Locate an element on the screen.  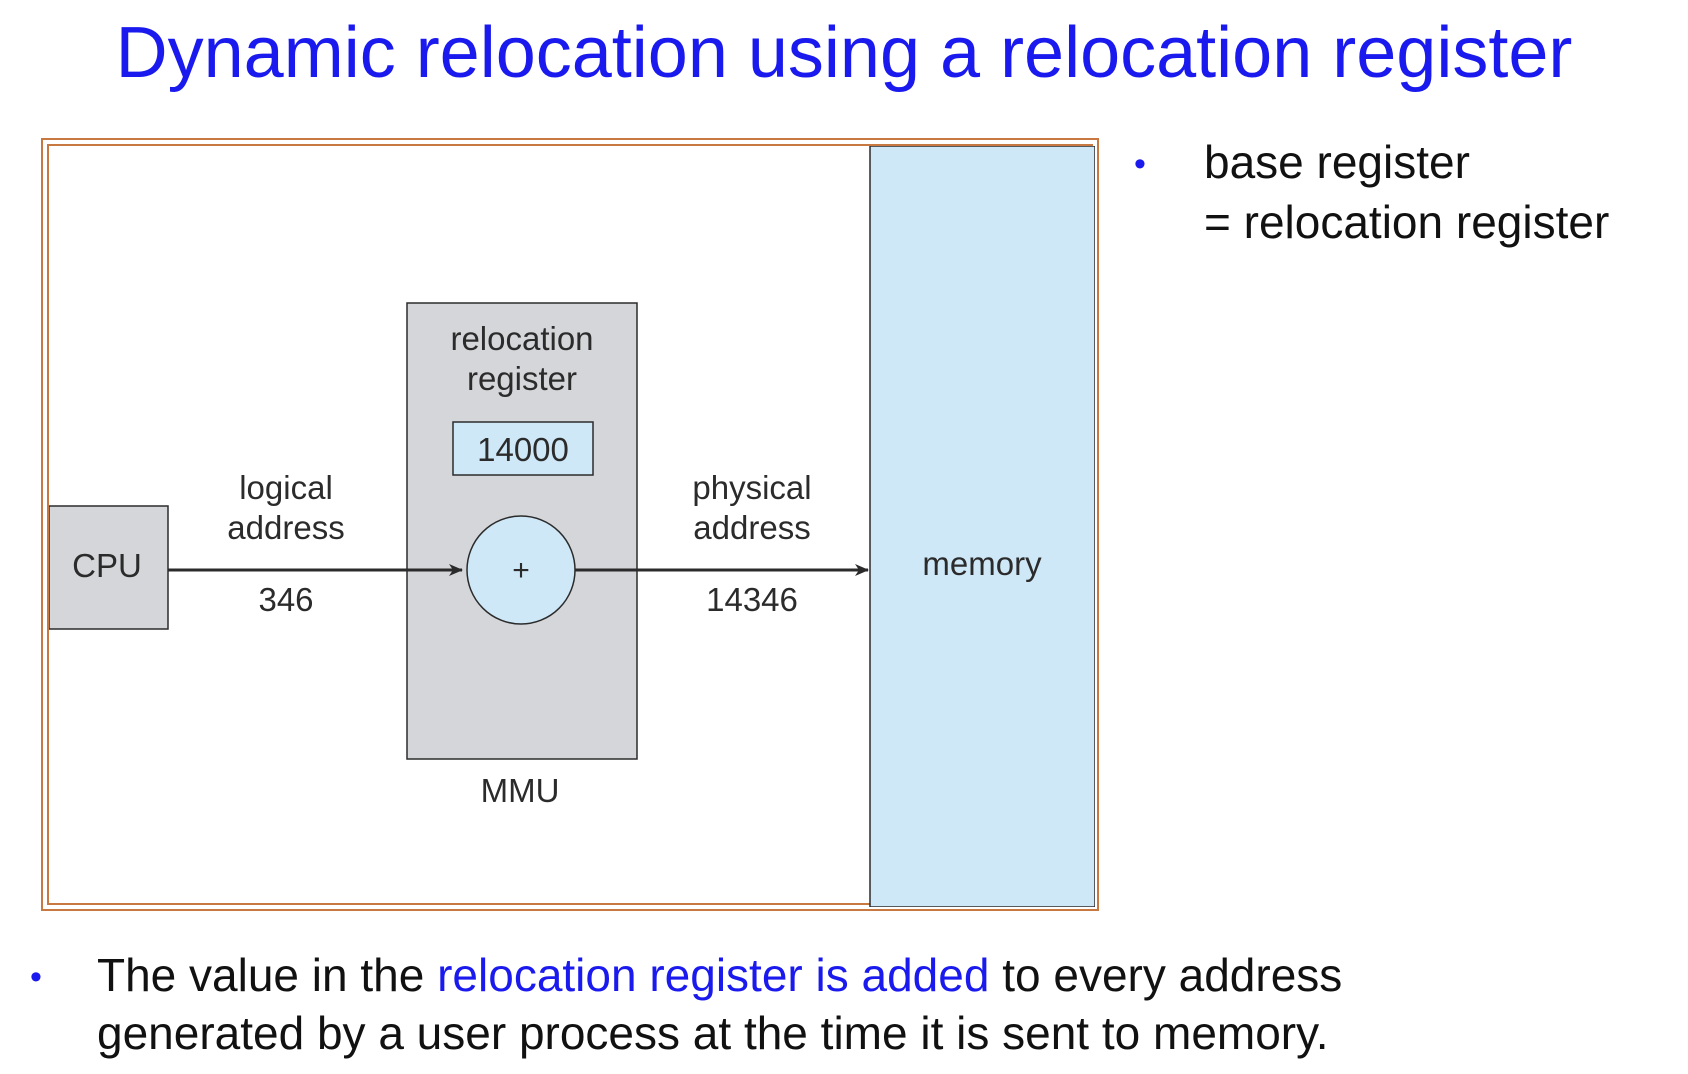
side-note-line1: base register is located at coordinates (1337, 162).